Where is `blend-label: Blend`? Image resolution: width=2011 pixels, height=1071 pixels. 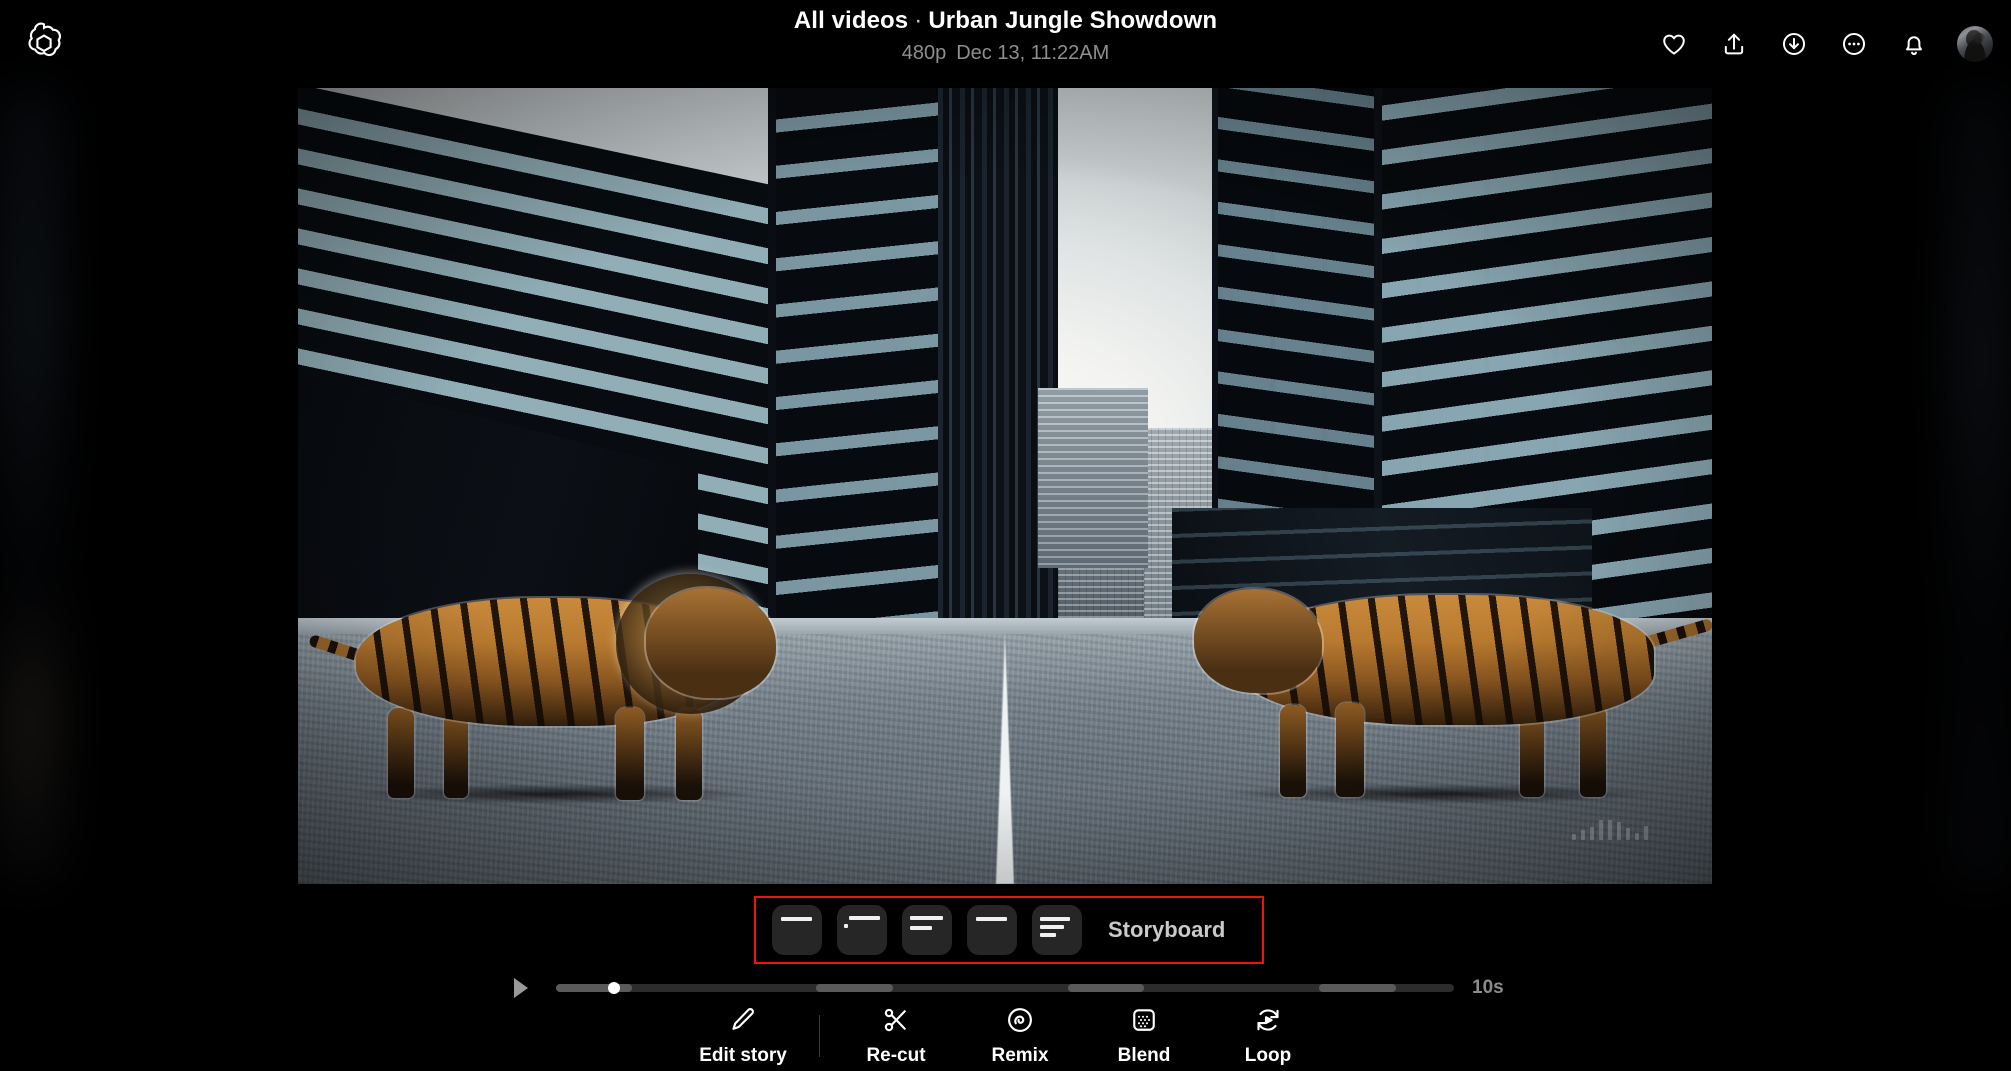 blend-label: Blend is located at coordinates (1144, 1055).